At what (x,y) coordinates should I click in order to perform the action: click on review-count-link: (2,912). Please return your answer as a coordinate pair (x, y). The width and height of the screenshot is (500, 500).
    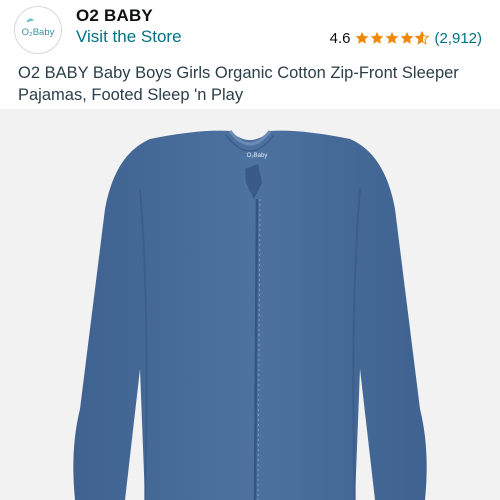
    Looking at the image, I should click on (458, 38).